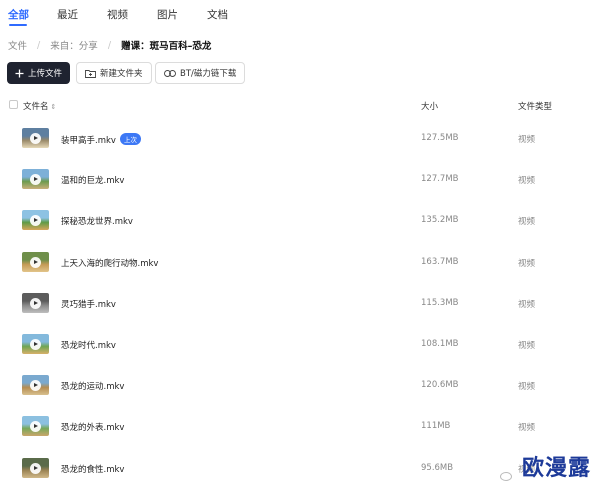 This screenshot has width=594, height=487. What do you see at coordinates (121, 74) in the screenshot?
I see `new-folder-button-label: 新建文件夹` at bounding box center [121, 74].